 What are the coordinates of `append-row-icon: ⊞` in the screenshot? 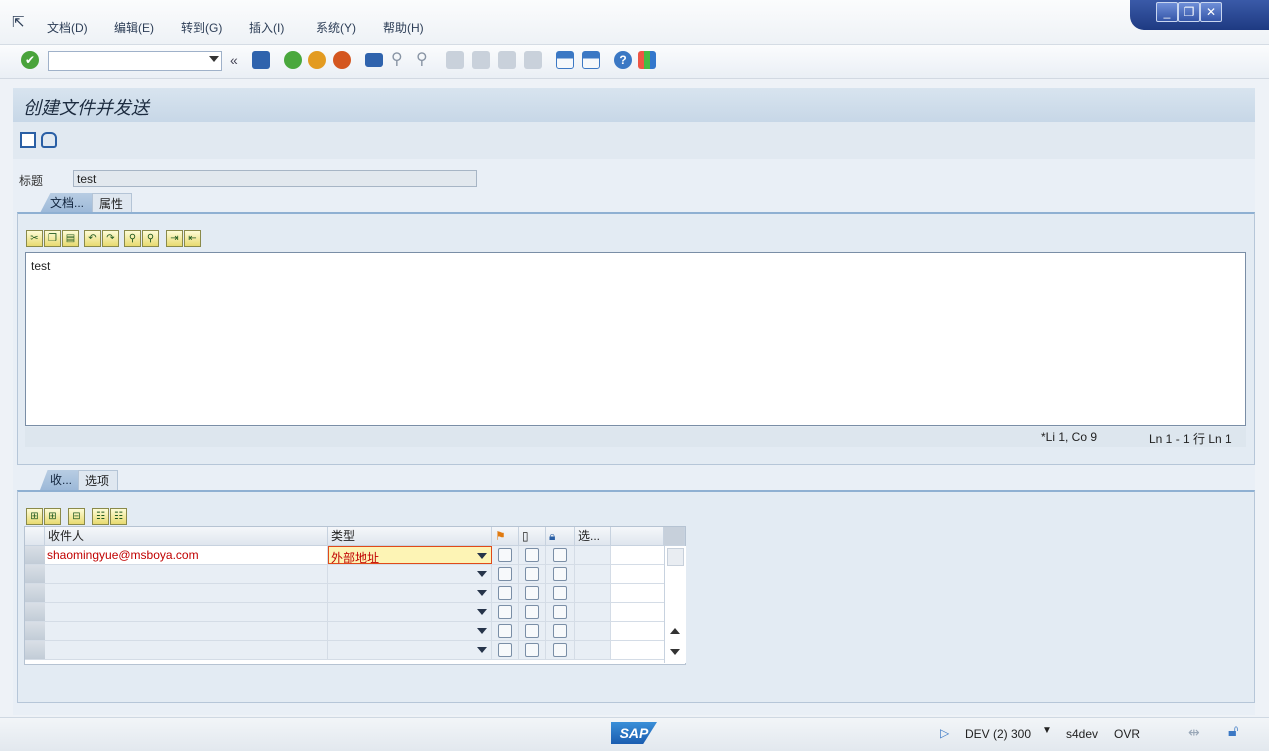 It's located at (52, 516).